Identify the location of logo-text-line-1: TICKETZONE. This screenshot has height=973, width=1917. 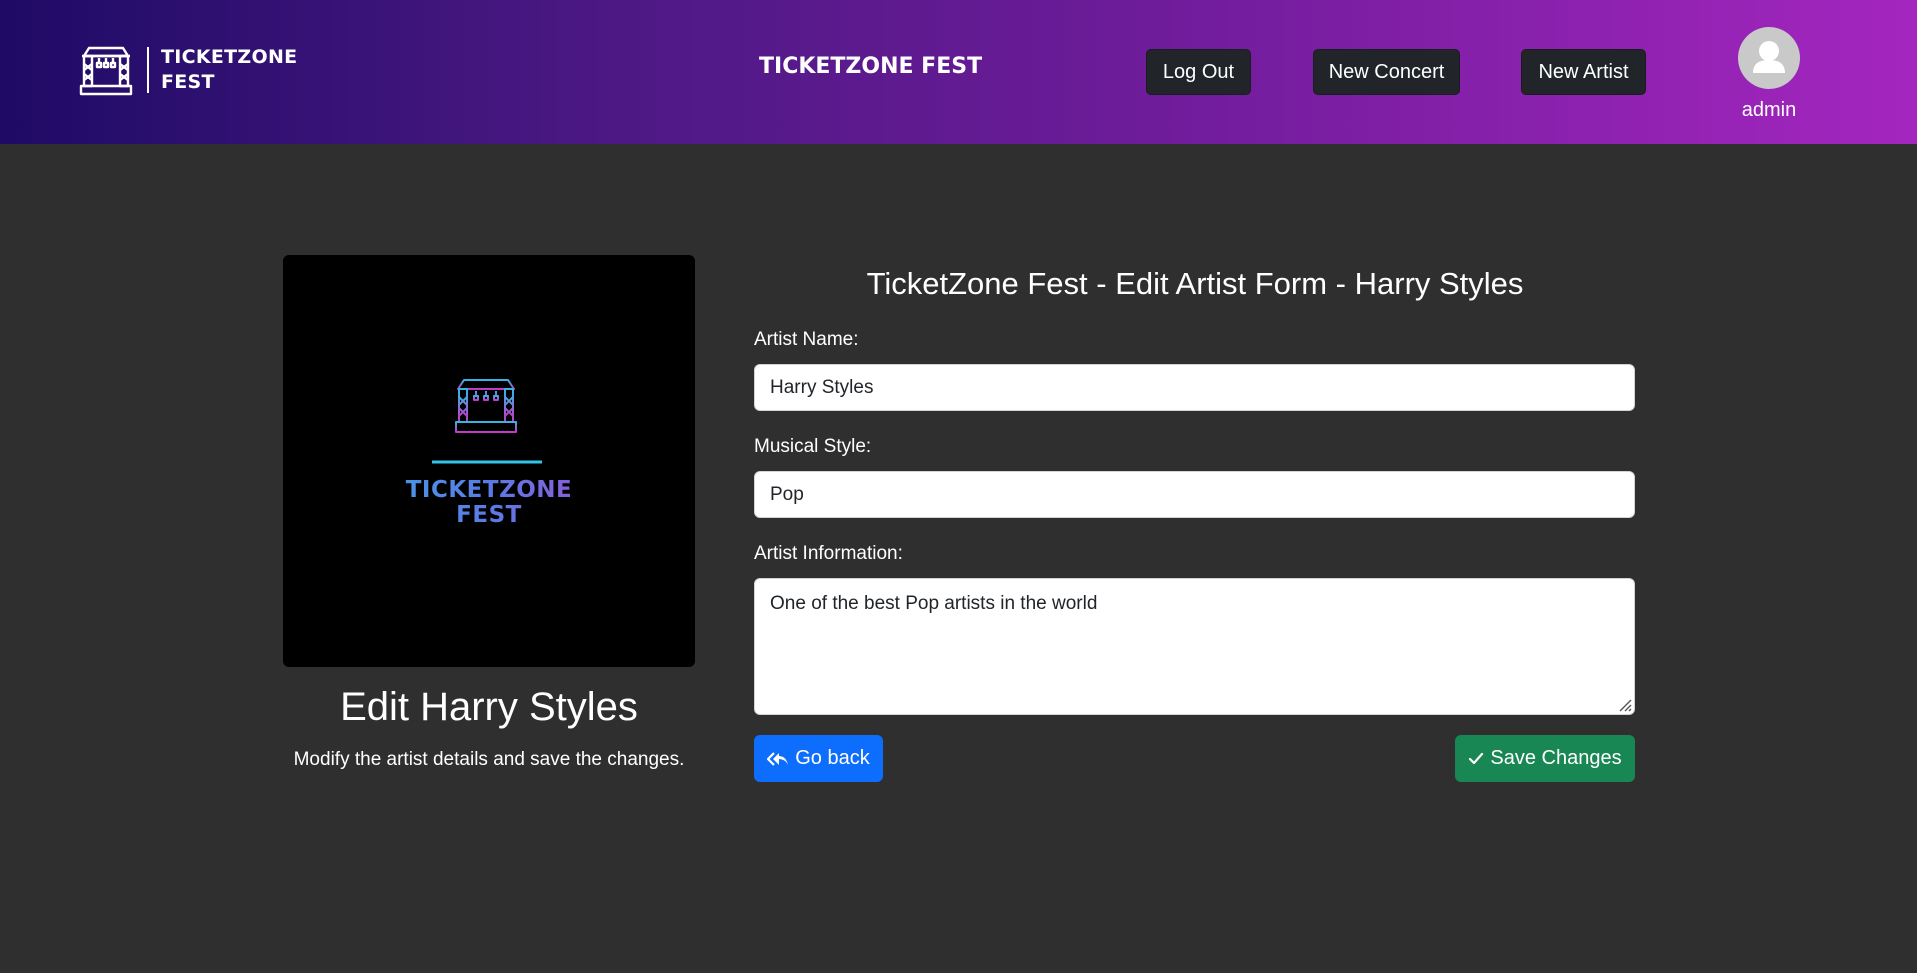
(489, 490).